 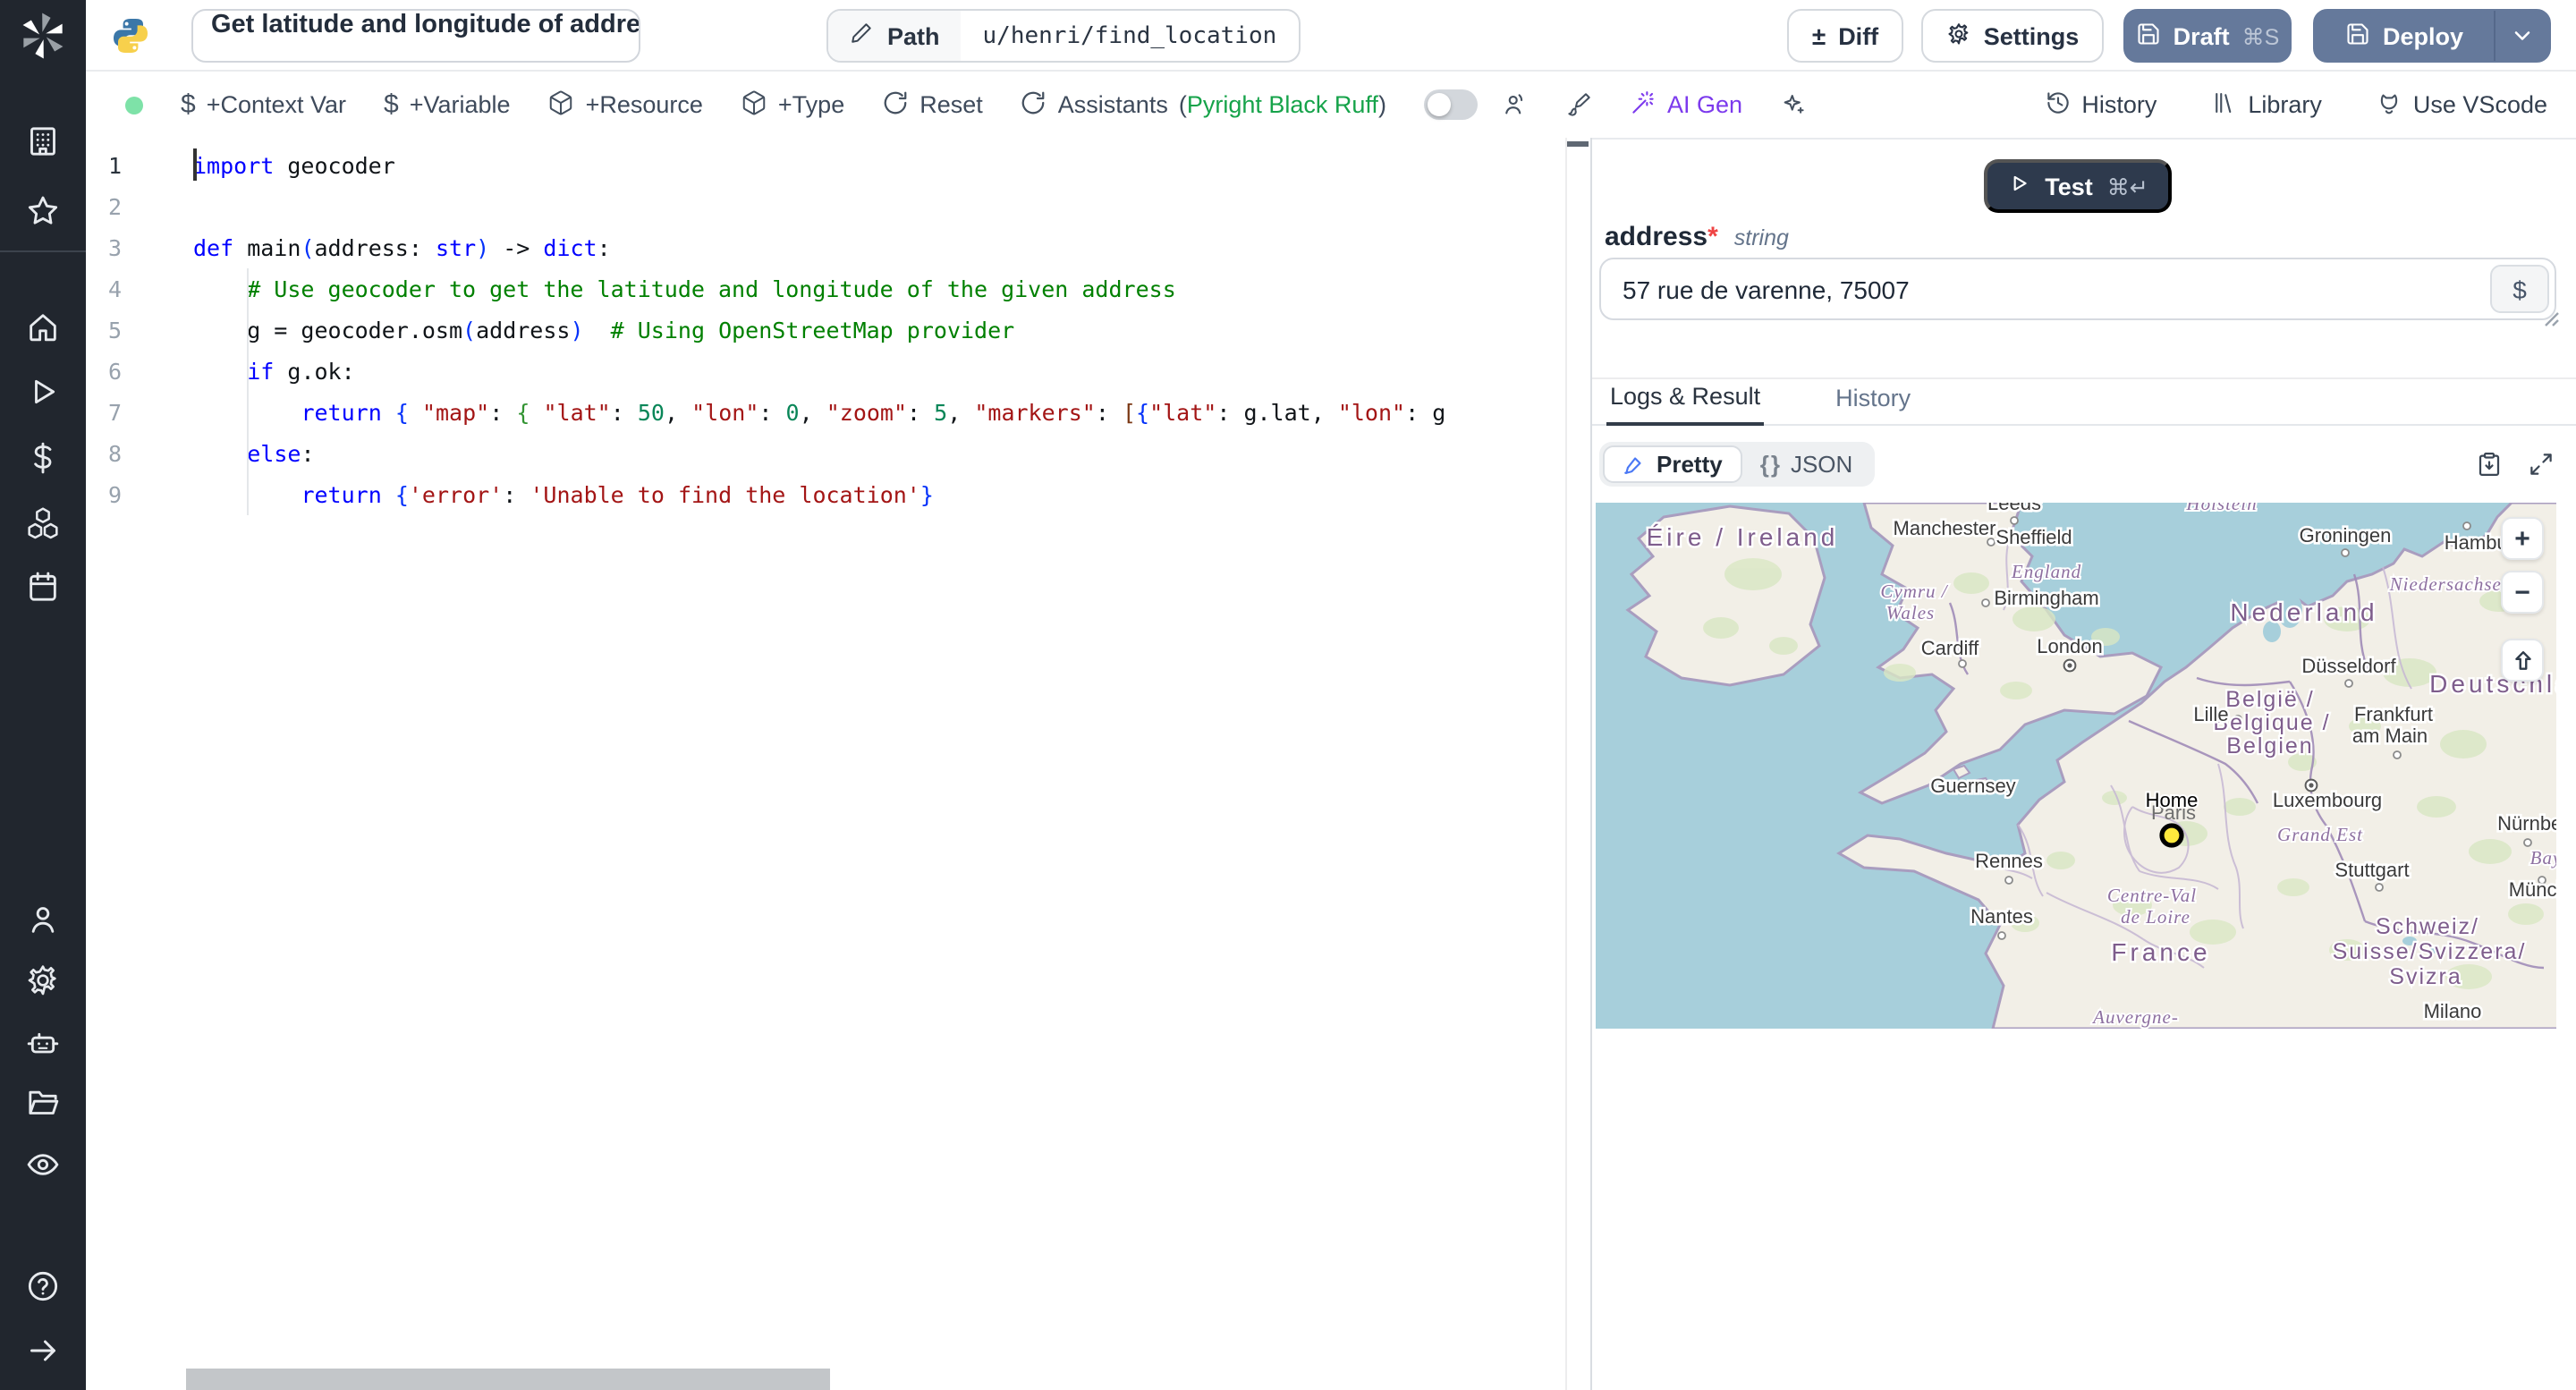 What do you see at coordinates (114, 206) in the screenshot?
I see `line-number: 2` at bounding box center [114, 206].